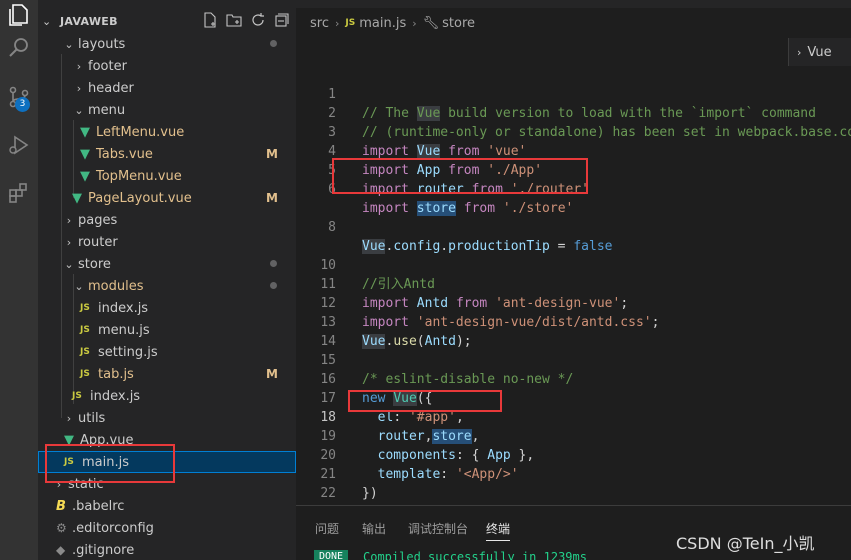 The image size is (851, 560). I want to click on code-line: 4 import App from './App', so click(573, 150).